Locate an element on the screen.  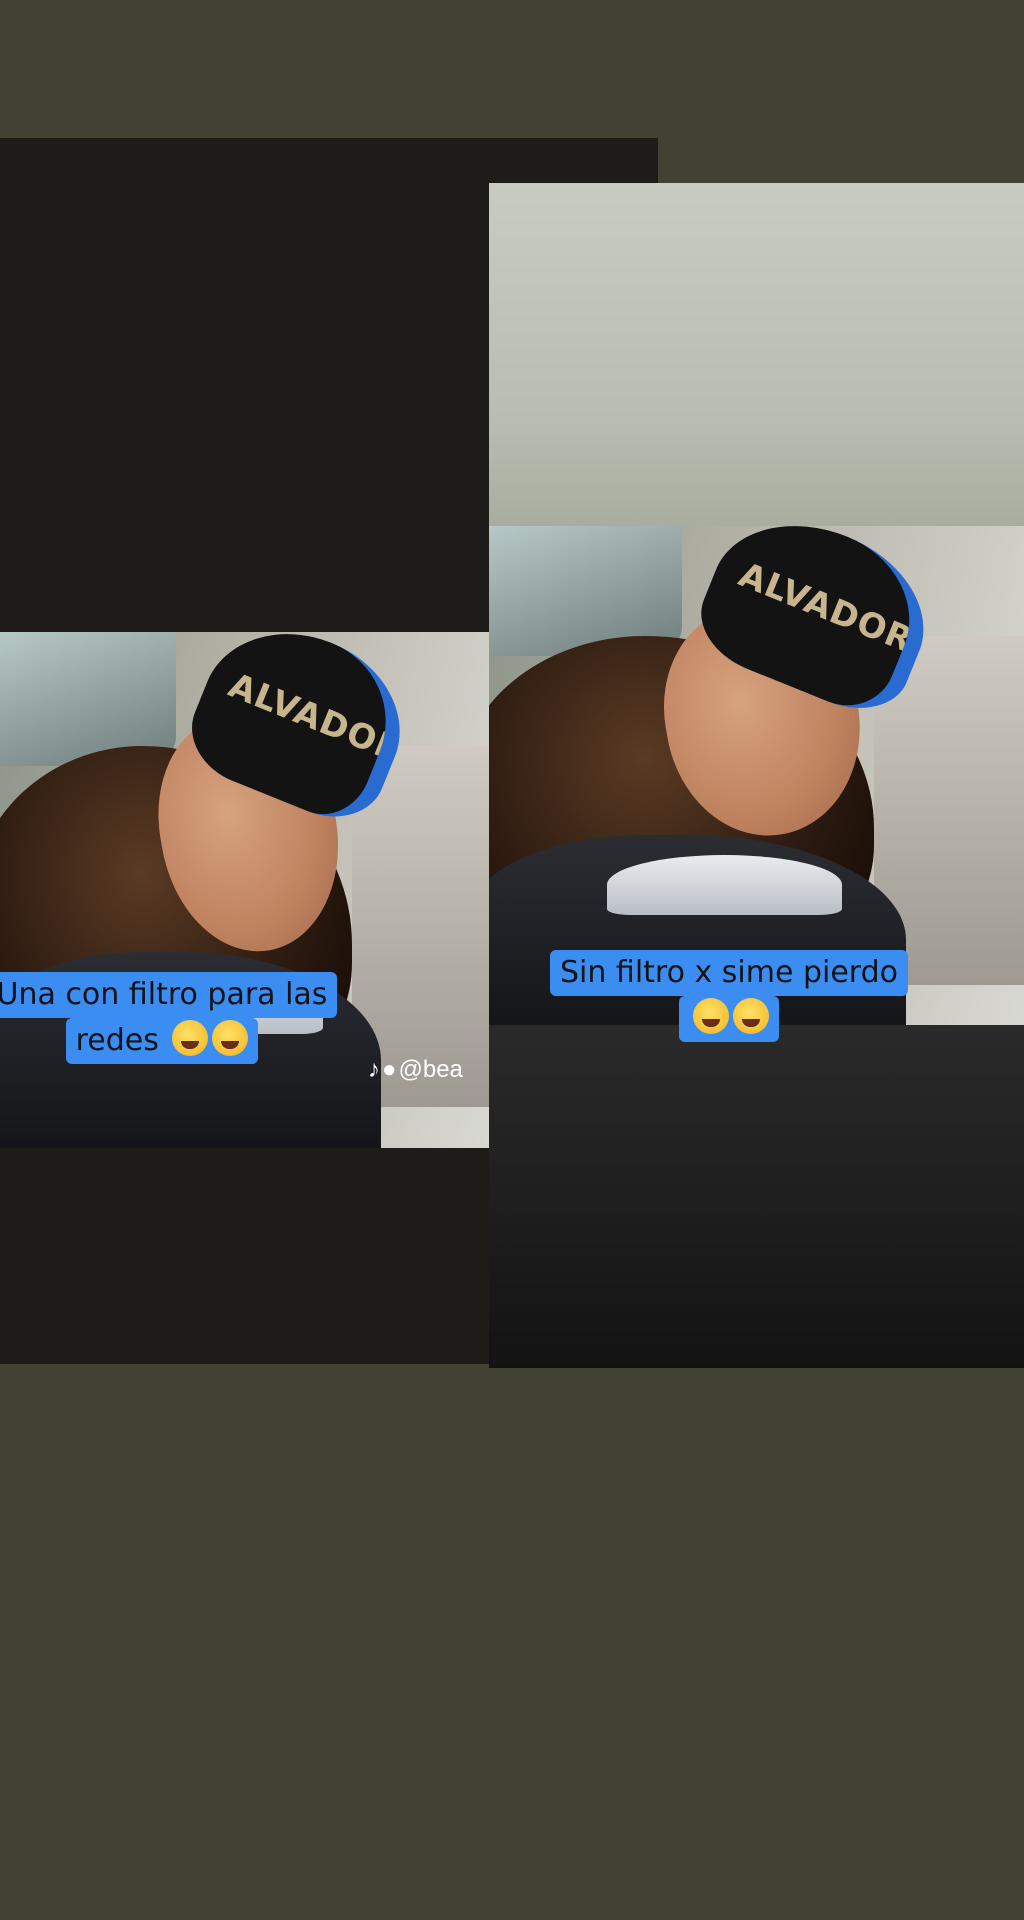
left-caption: Una con filtro para las redes is located at coordinates (169, 1018).